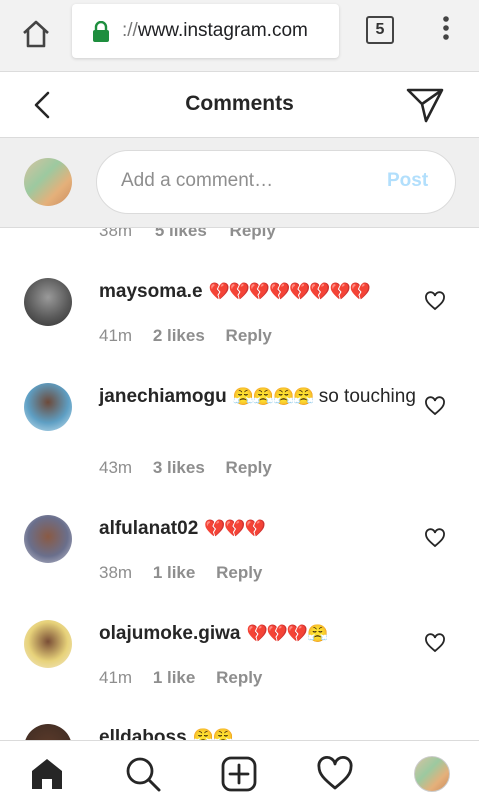 Image resolution: width=479 pixels, height=805 pixels. What do you see at coordinates (235, 528) in the screenshot?
I see `comment-emoji: 💔💔💔` at bounding box center [235, 528].